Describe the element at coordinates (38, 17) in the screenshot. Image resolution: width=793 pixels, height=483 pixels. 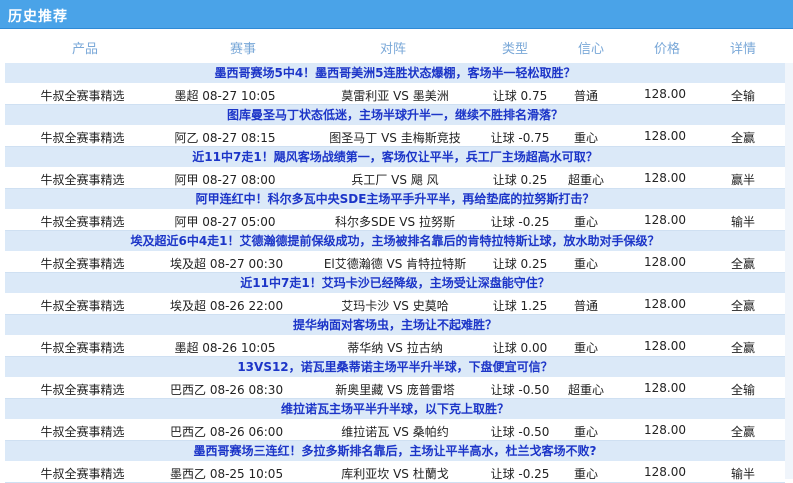
I see `section-title: 历史推荐` at that location.